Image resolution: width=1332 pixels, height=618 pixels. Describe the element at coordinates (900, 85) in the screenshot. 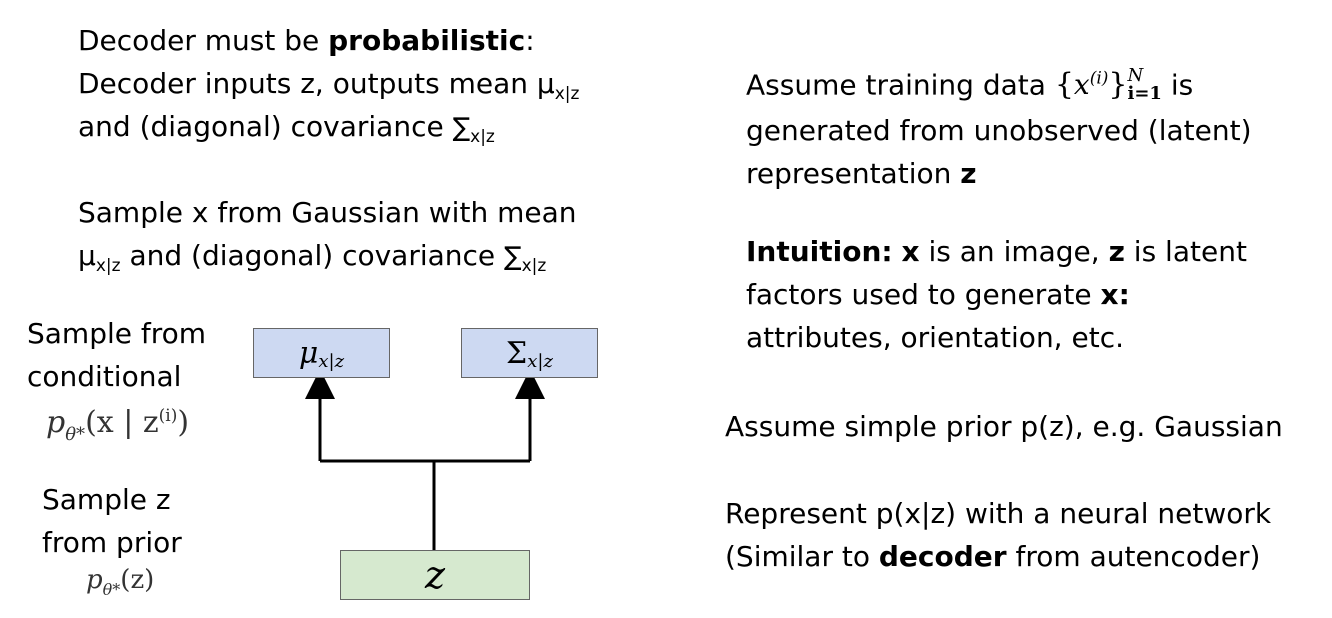

I see `text-span: Assume training data` at that location.